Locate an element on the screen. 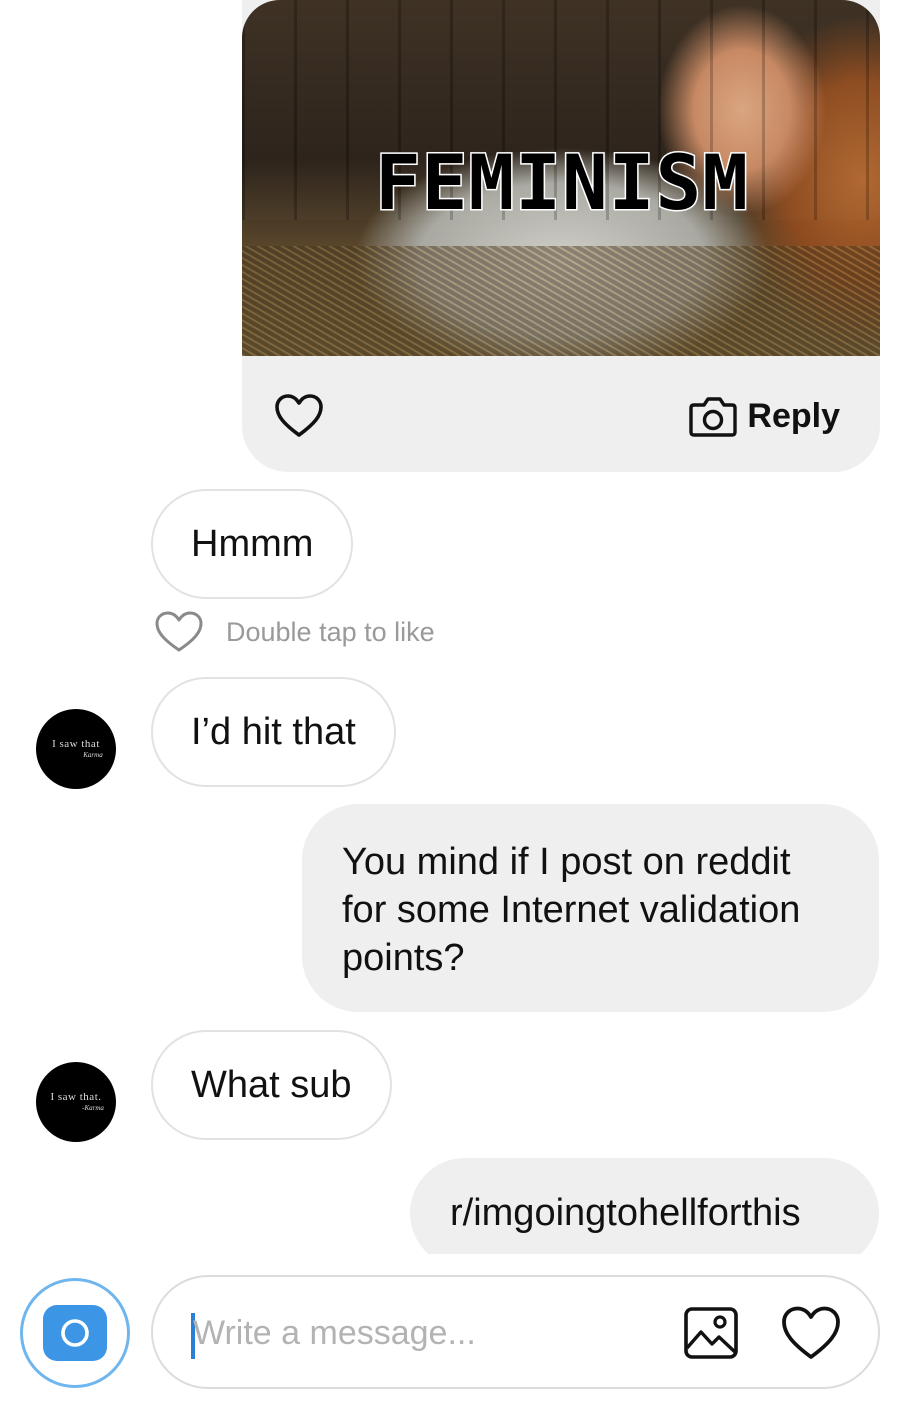 The image size is (900, 1410). camera-icon is located at coordinates (75, 1333).